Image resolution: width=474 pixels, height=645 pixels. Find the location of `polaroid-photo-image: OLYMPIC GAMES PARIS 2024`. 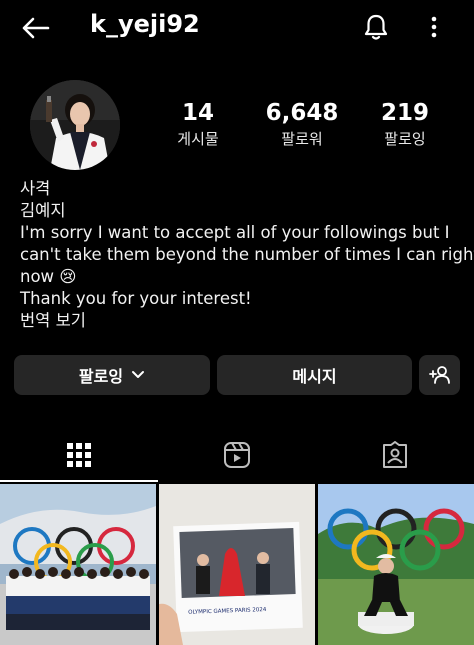

polaroid-photo-image: OLYMPIC GAMES PARIS 2024 is located at coordinates (237, 564).